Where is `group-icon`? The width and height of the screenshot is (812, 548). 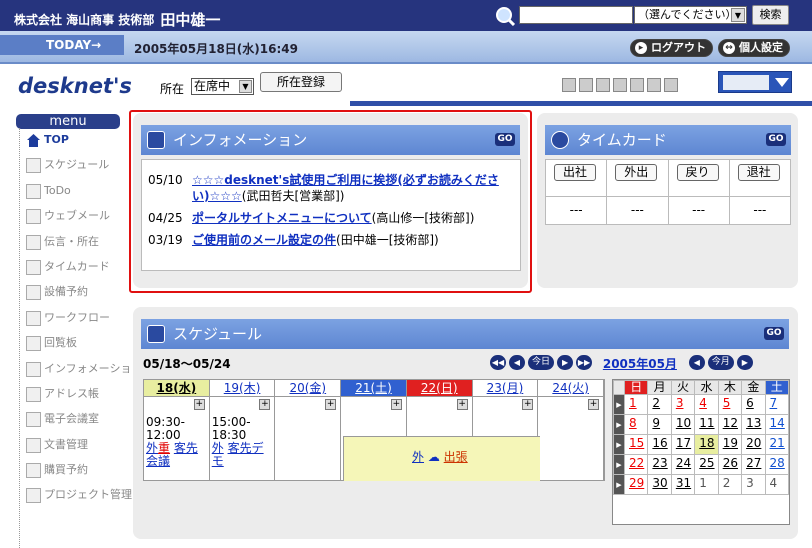
group-icon is located at coordinates (586, 85).